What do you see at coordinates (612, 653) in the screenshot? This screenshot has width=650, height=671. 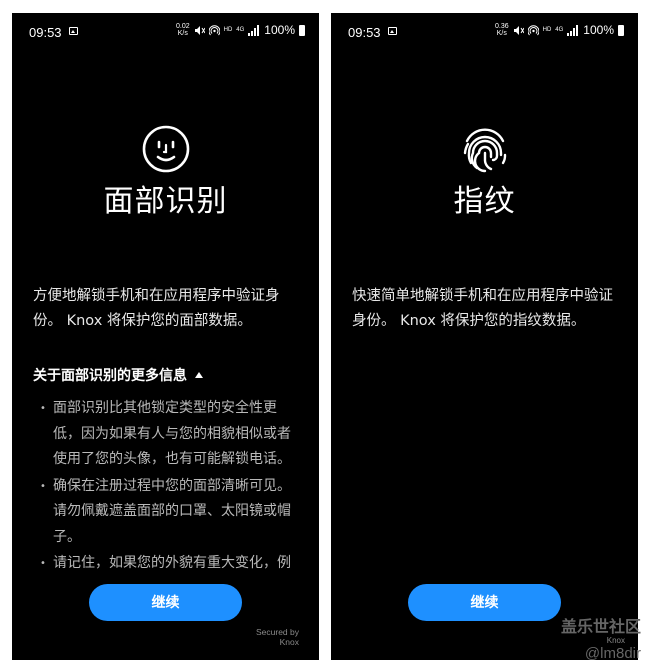 I see `watermark-user: @lm8dir` at bounding box center [612, 653].